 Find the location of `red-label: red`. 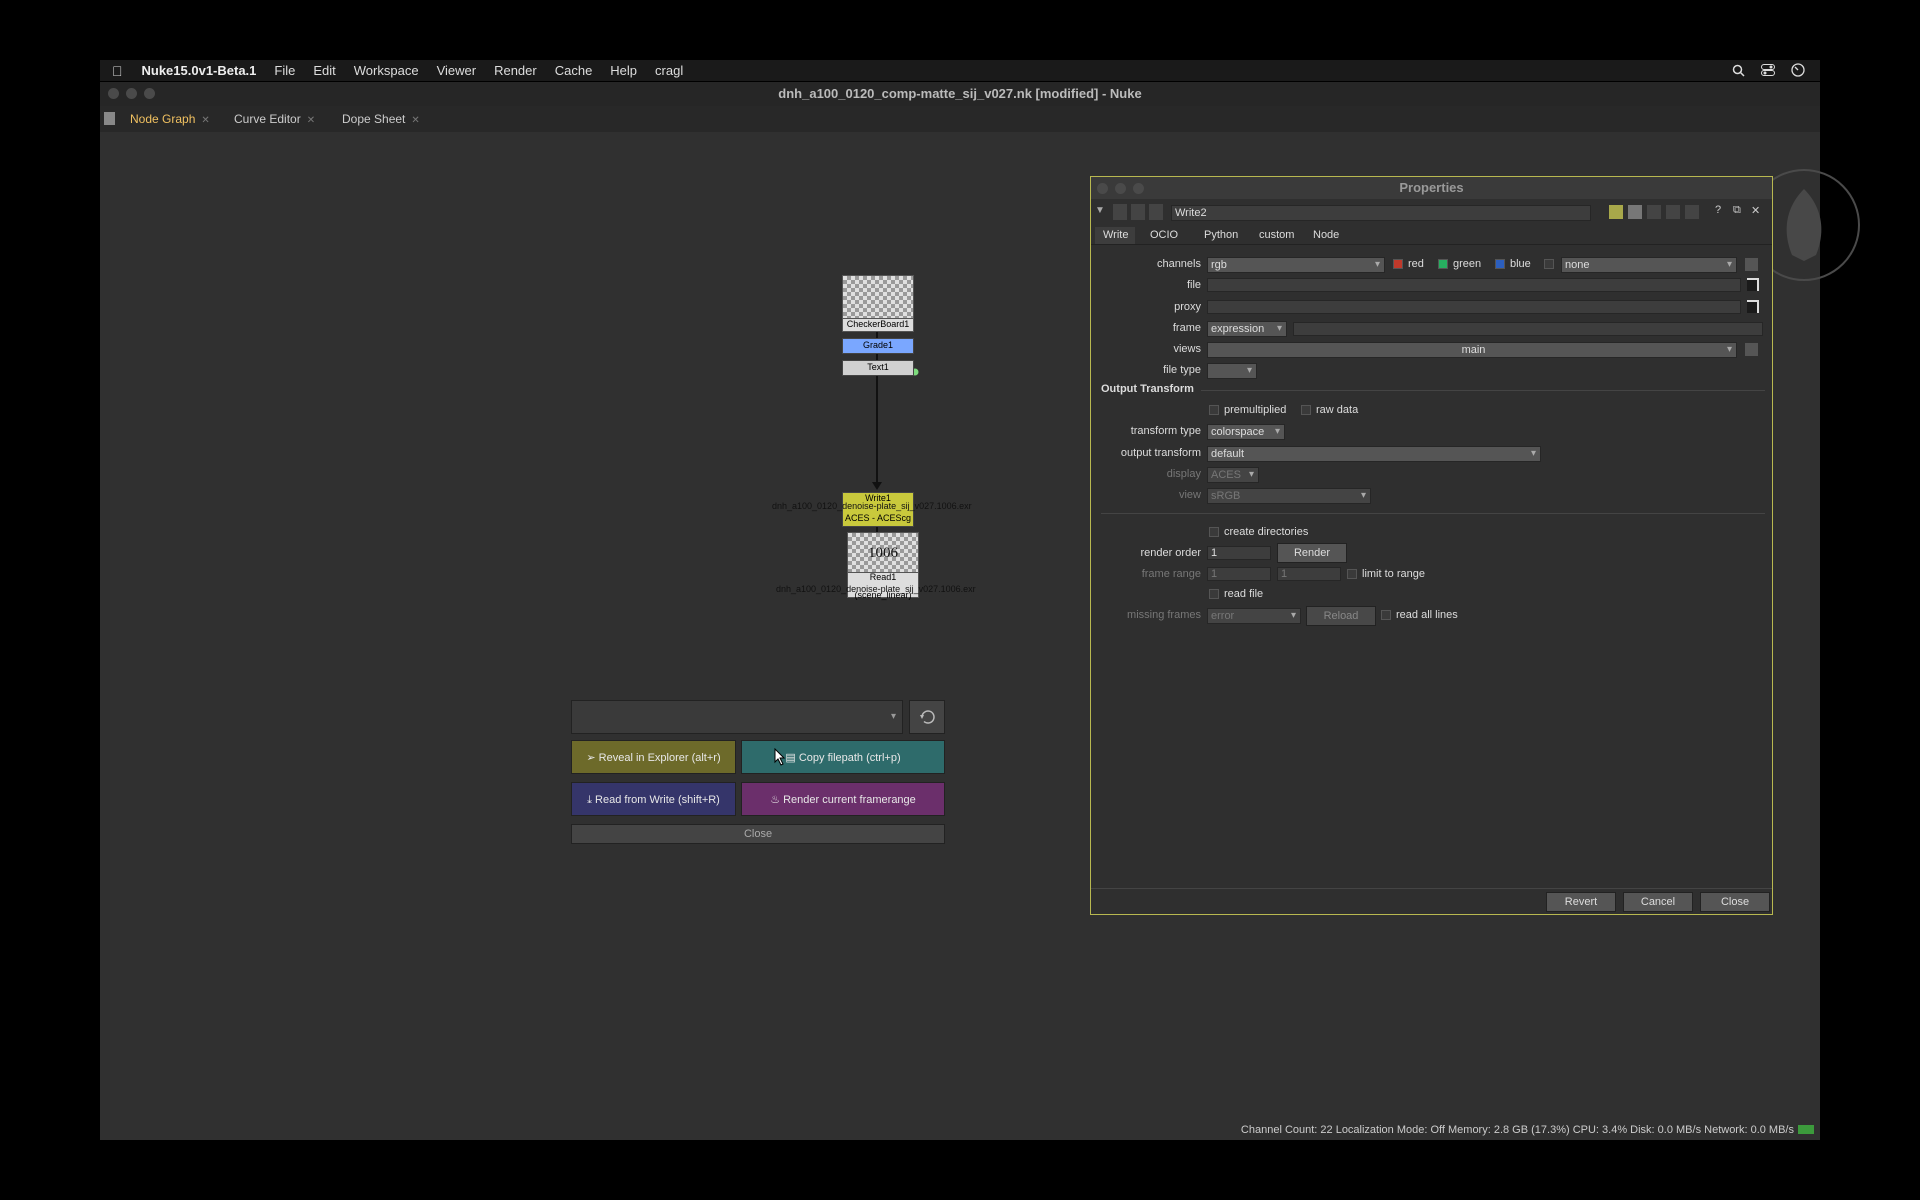

red-label: red is located at coordinates (1416, 264).